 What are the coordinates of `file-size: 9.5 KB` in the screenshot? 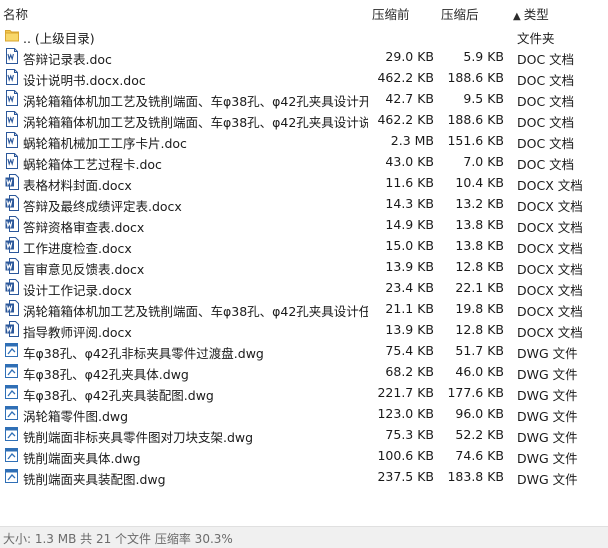 It's located at (483, 98).